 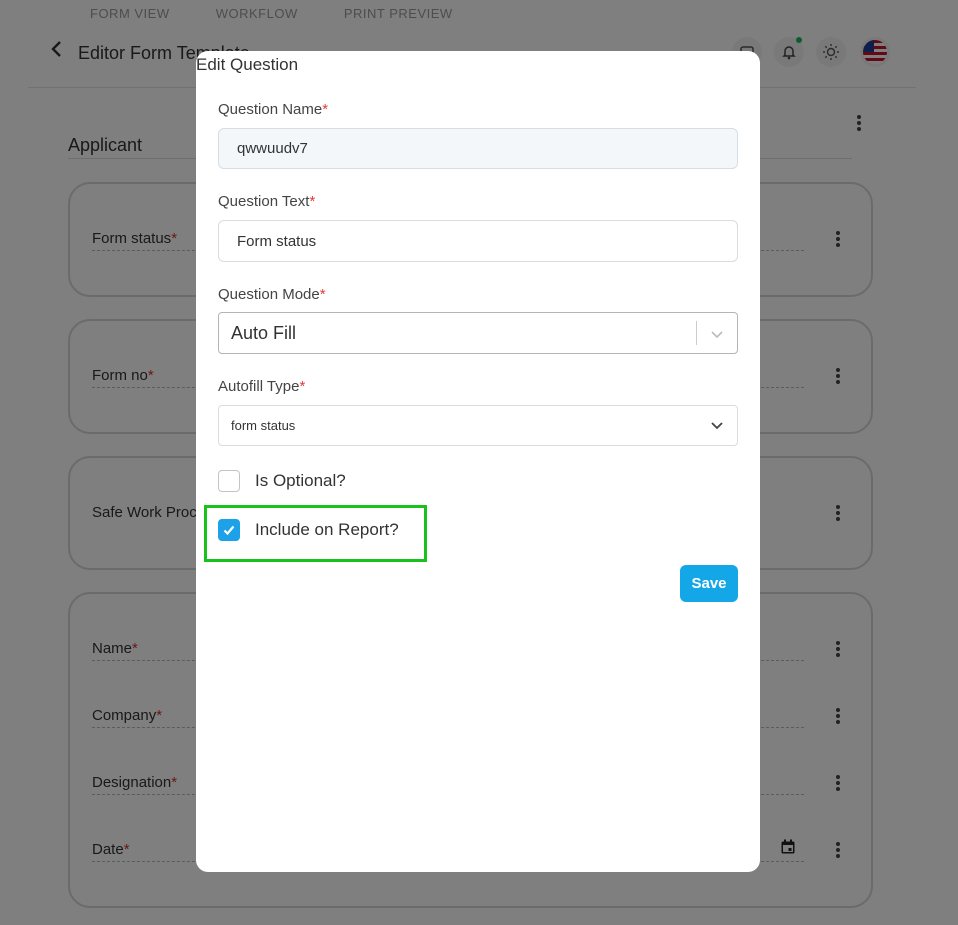 What do you see at coordinates (478, 333) in the screenshot?
I see `question-mode-select: Auto Fill` at bounding box center [478, 333].